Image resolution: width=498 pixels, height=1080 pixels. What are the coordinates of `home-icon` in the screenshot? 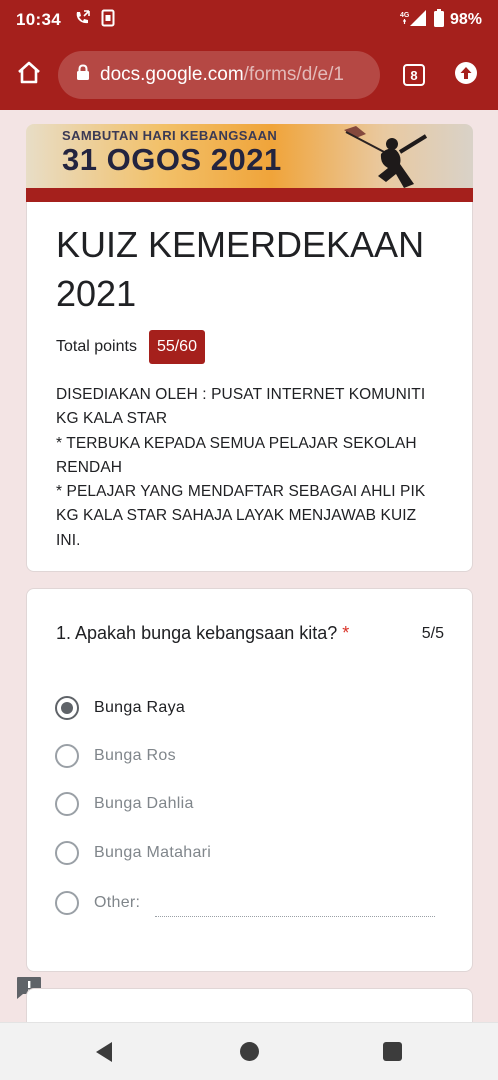 It's located at (29, 75).